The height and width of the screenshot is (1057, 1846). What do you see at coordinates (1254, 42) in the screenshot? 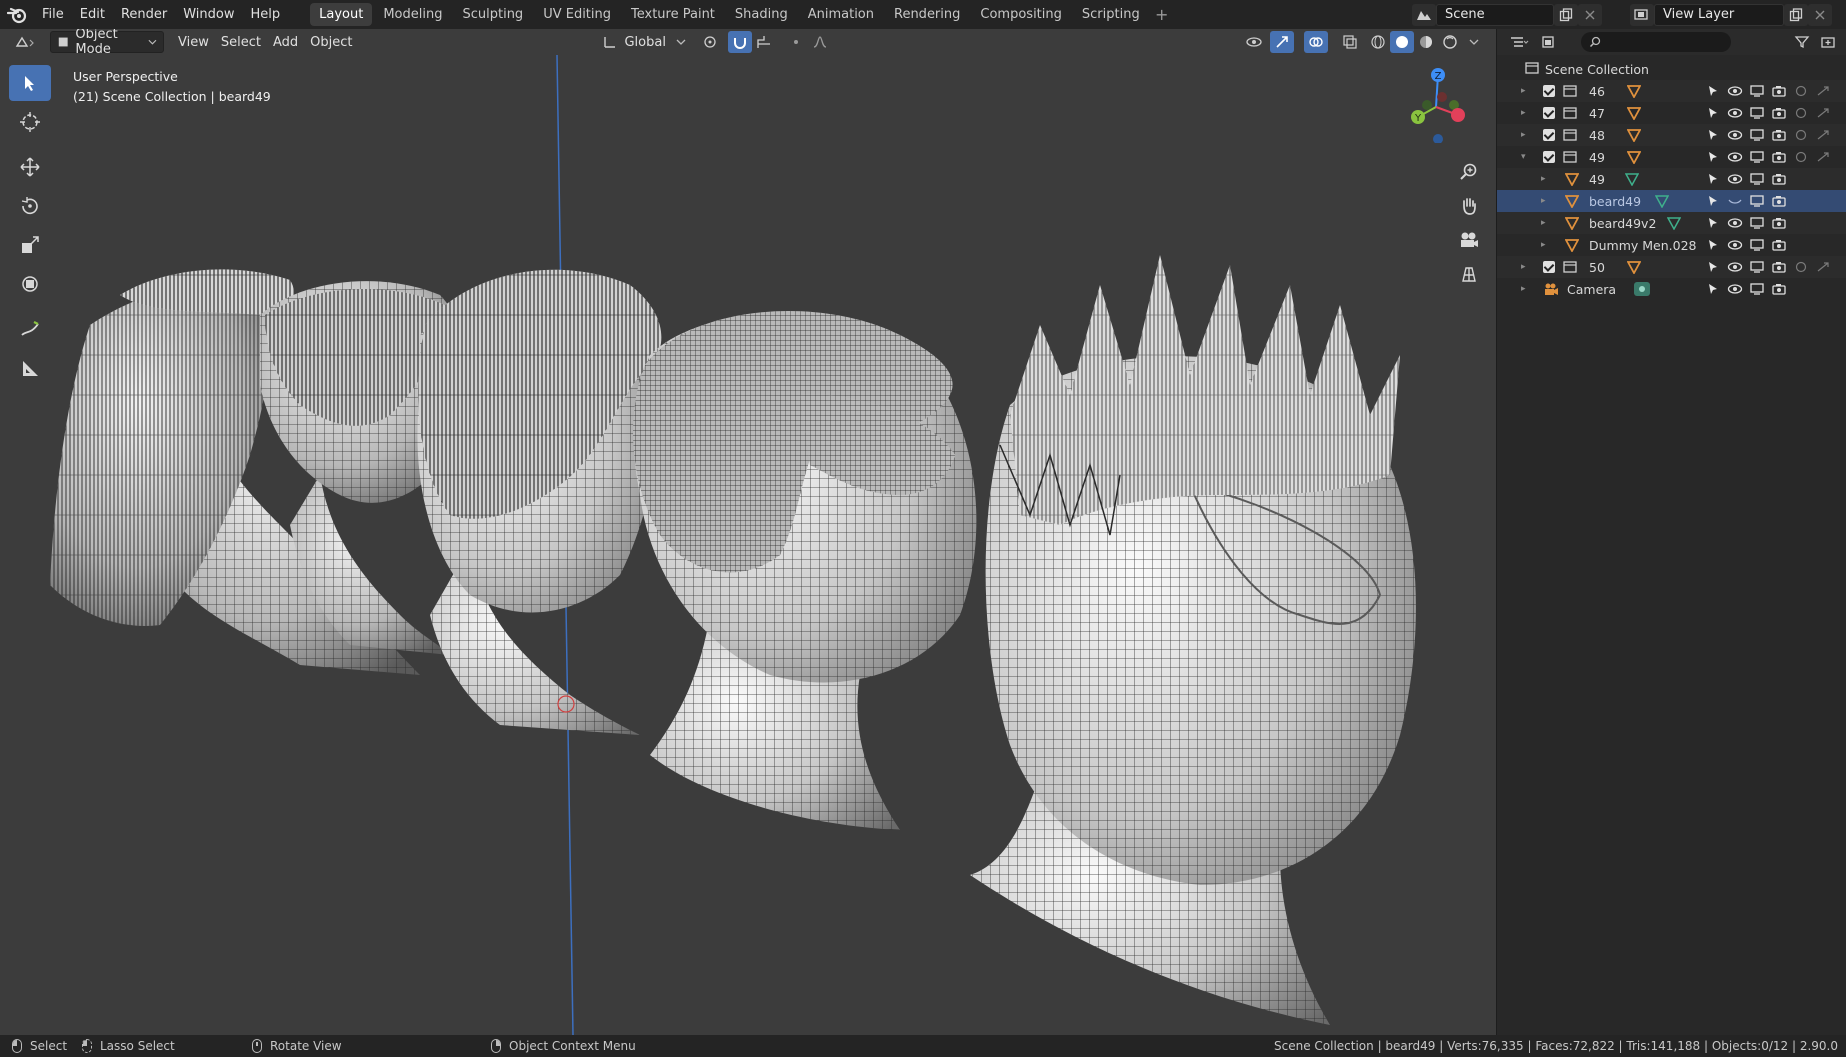
I see `selectability-button` at bounding box center [1254, 42].